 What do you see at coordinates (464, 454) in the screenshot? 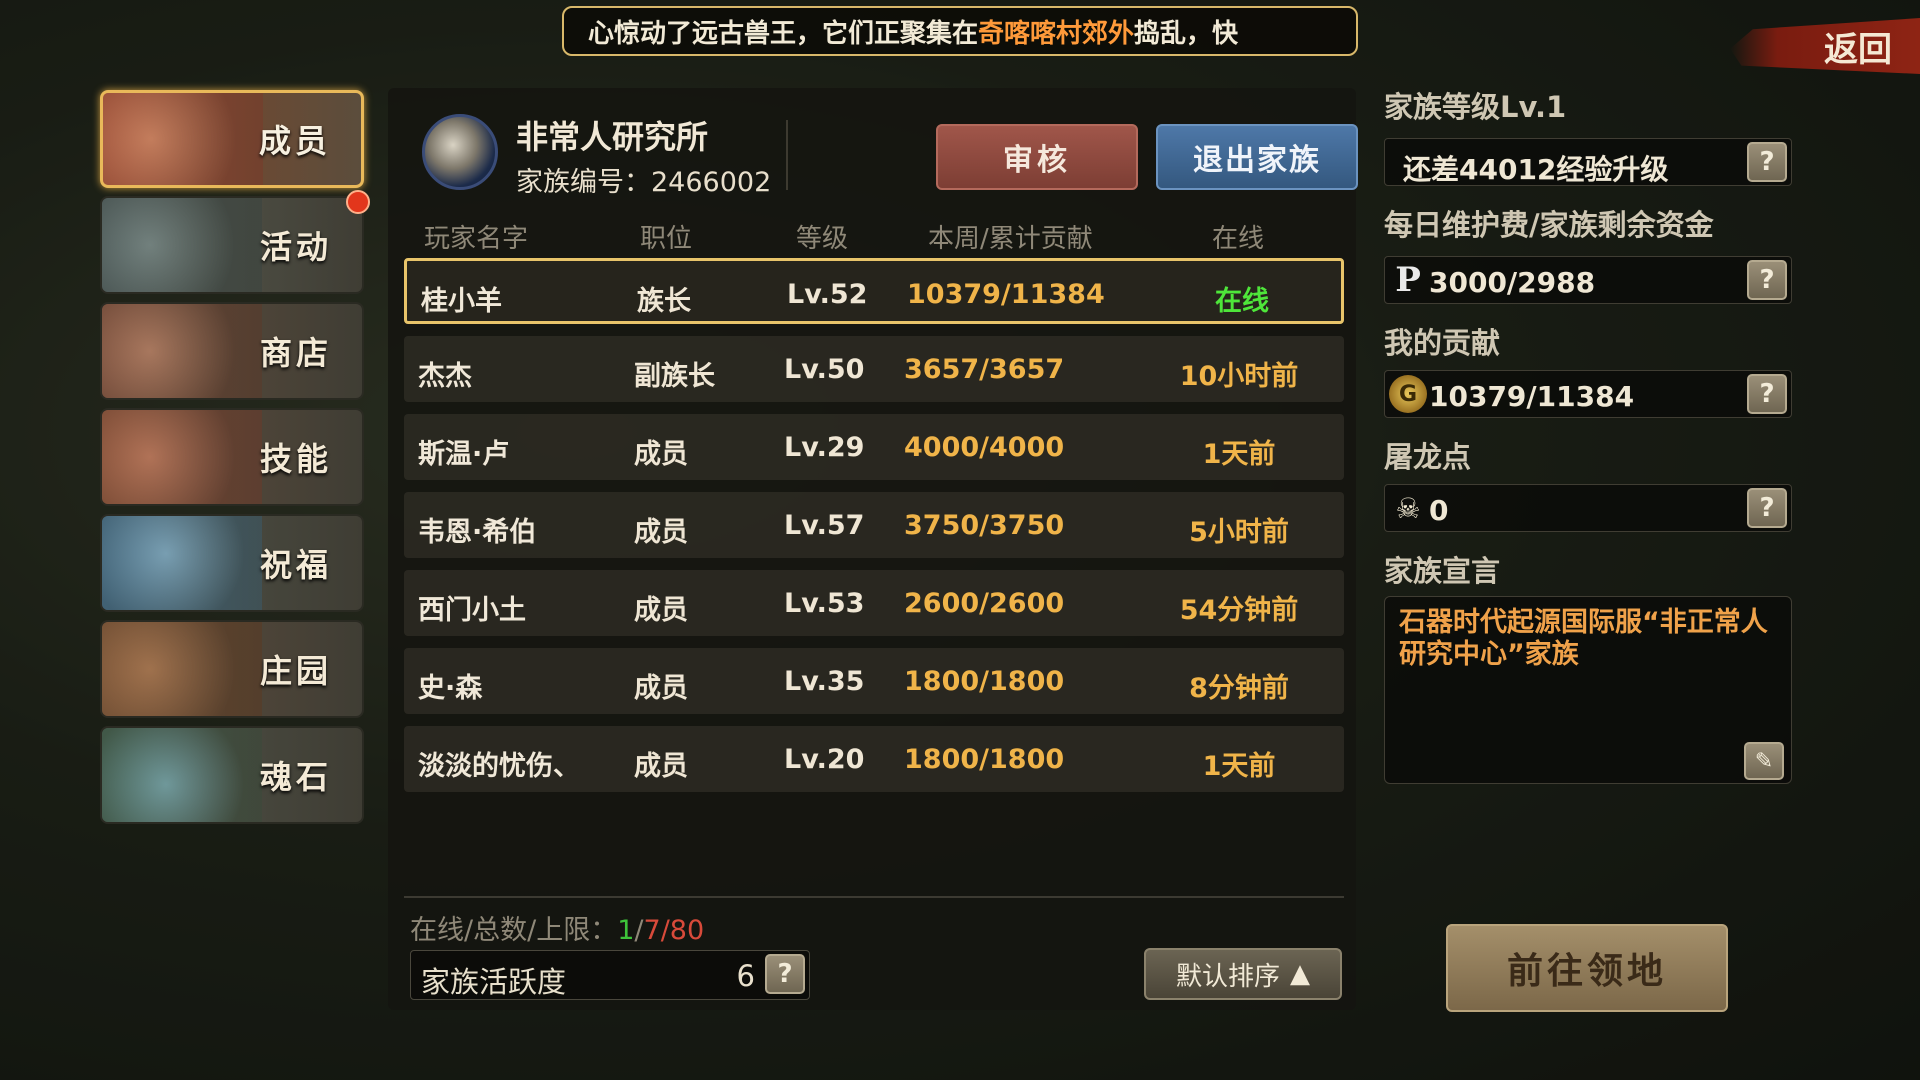
I see `member-name: 斯温·卢` at bounding box center [464, 454].